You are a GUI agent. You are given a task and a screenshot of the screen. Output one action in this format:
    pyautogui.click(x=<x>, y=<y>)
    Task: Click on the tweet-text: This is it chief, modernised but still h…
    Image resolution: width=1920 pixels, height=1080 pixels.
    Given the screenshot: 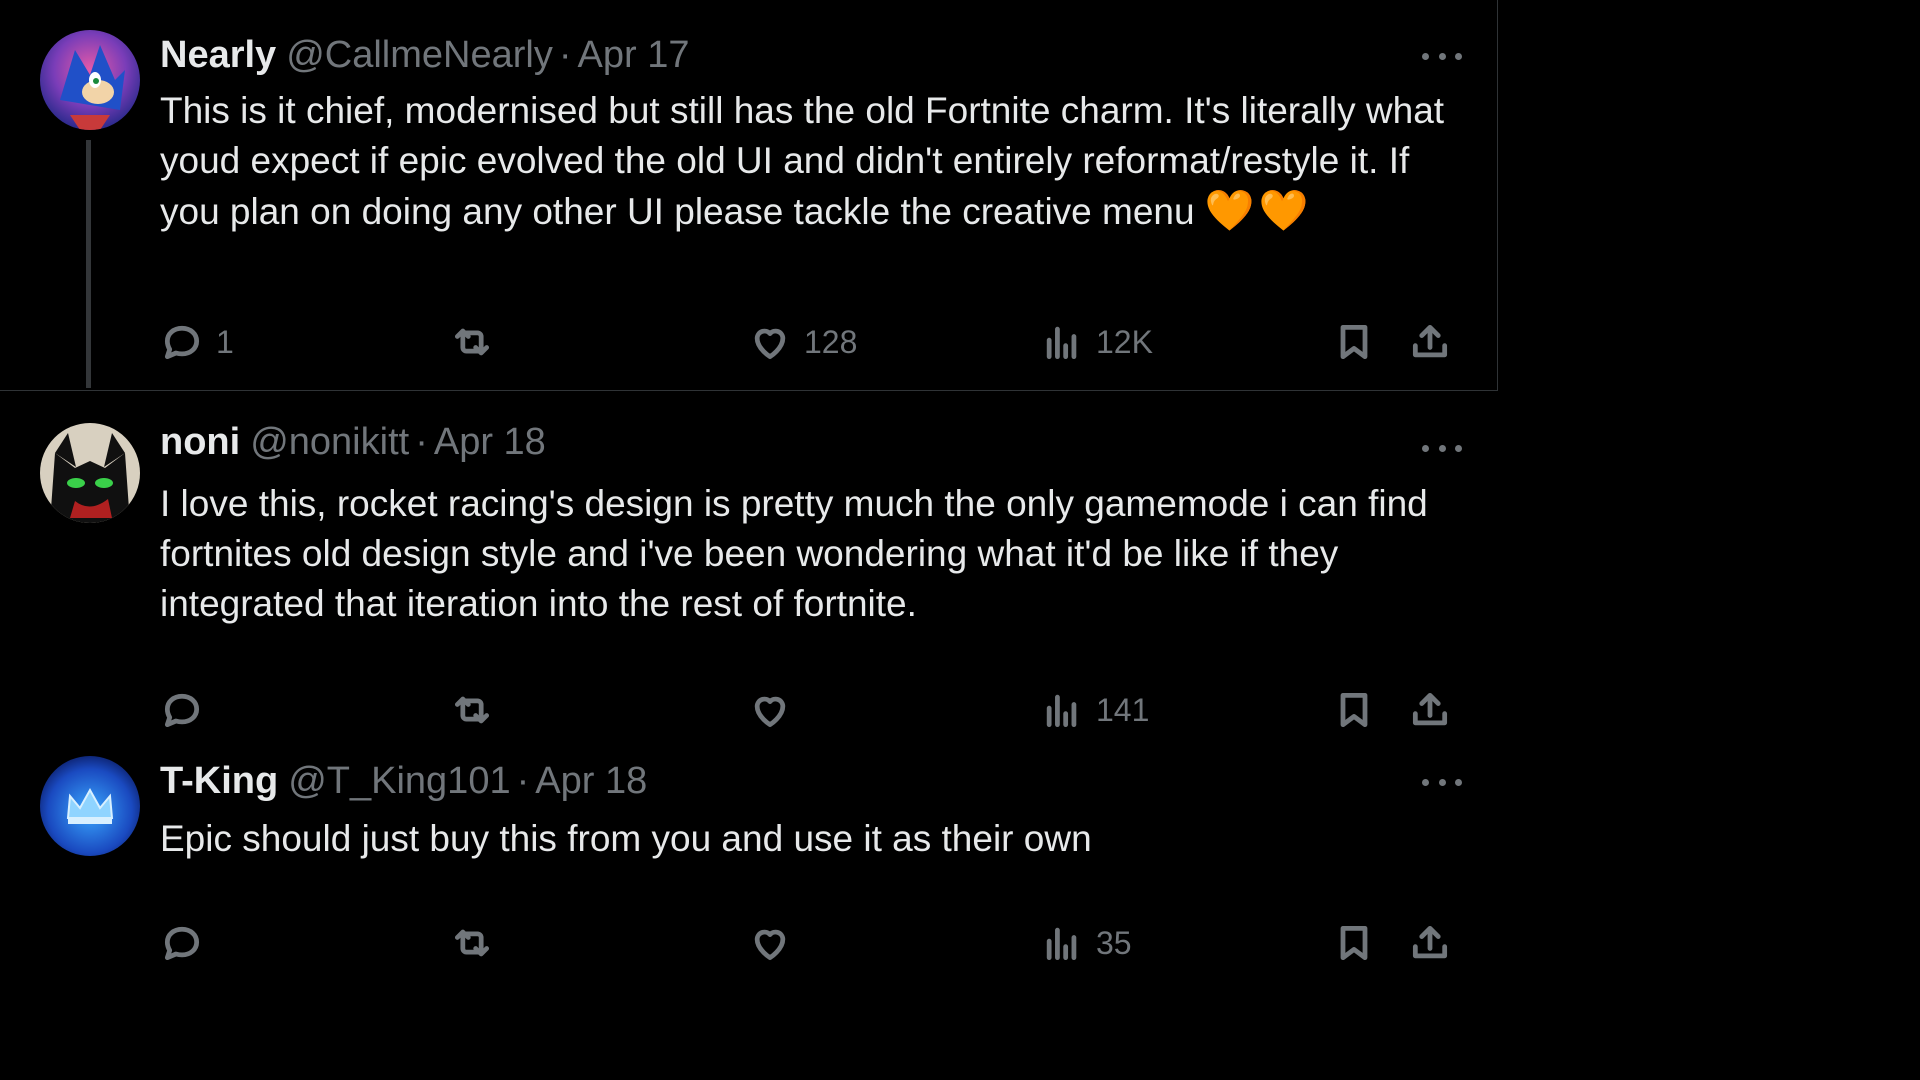 What is the action you would take?
    pyautogui.click(x=805, y=161)
    